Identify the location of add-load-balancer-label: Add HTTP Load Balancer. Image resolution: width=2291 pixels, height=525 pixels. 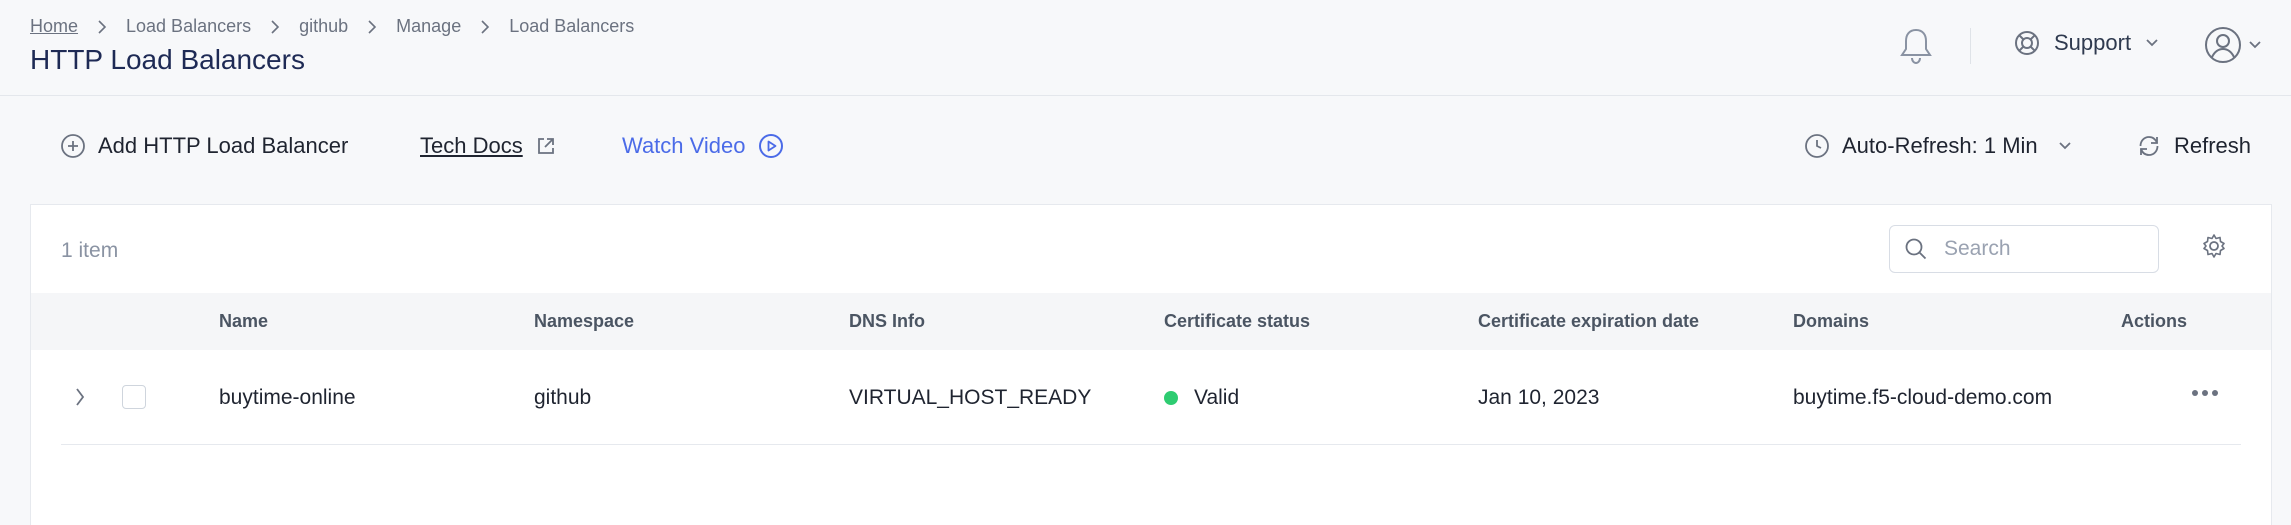
(223, 145).